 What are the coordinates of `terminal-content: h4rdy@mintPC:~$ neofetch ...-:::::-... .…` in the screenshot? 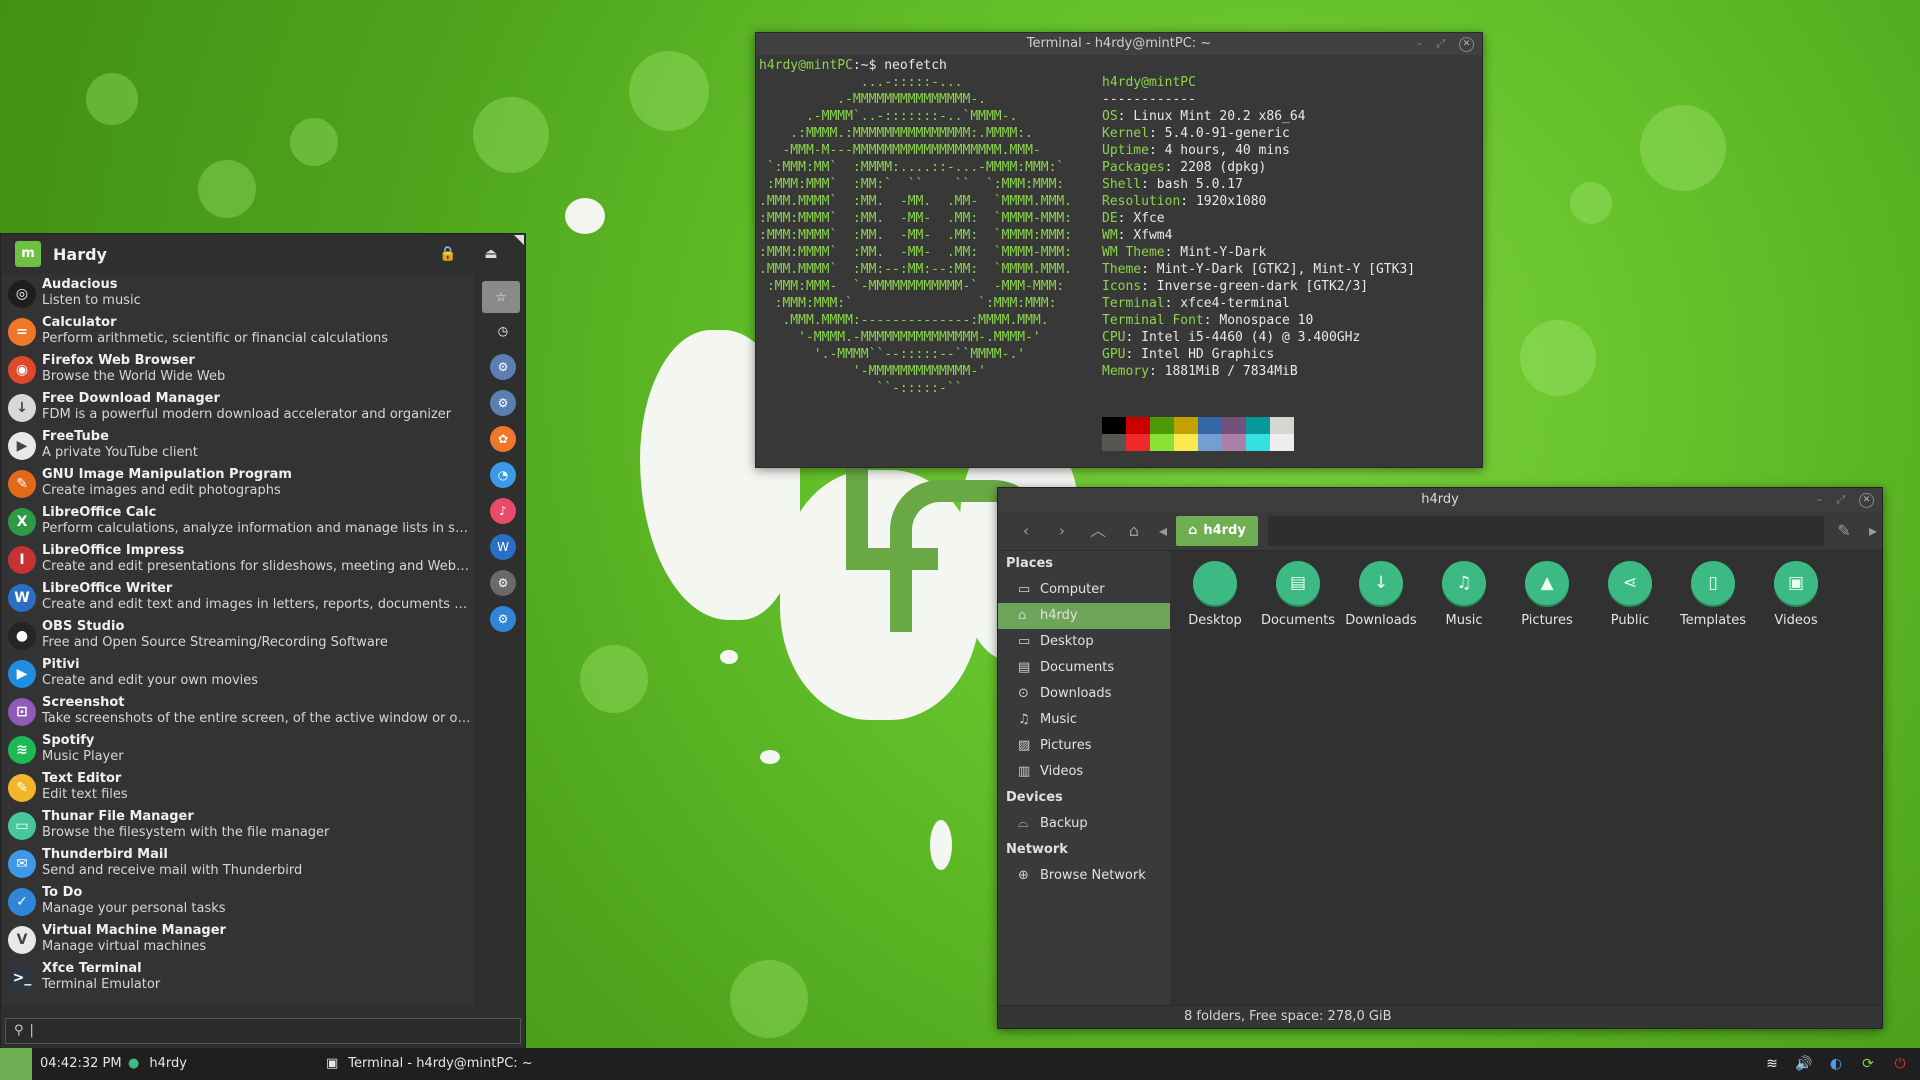 It's located at (1119, 261).